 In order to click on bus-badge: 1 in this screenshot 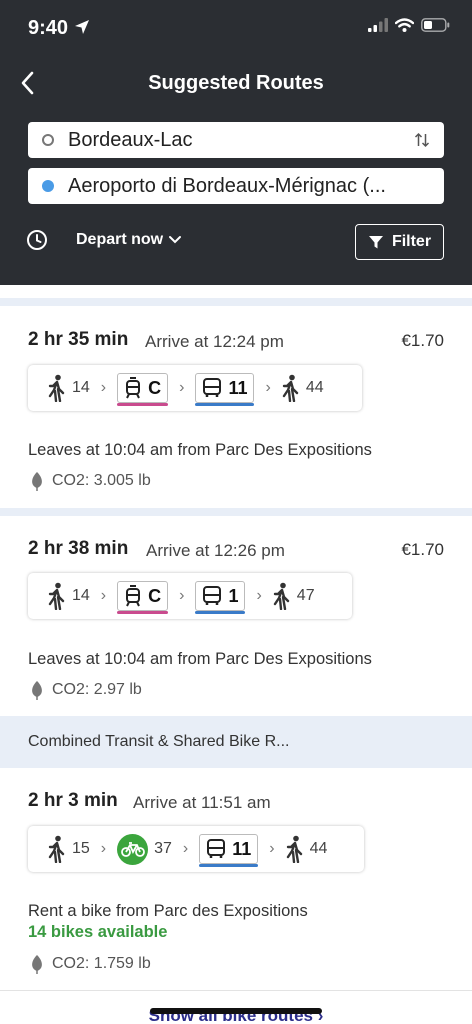, I will do `click(220, 597)`.